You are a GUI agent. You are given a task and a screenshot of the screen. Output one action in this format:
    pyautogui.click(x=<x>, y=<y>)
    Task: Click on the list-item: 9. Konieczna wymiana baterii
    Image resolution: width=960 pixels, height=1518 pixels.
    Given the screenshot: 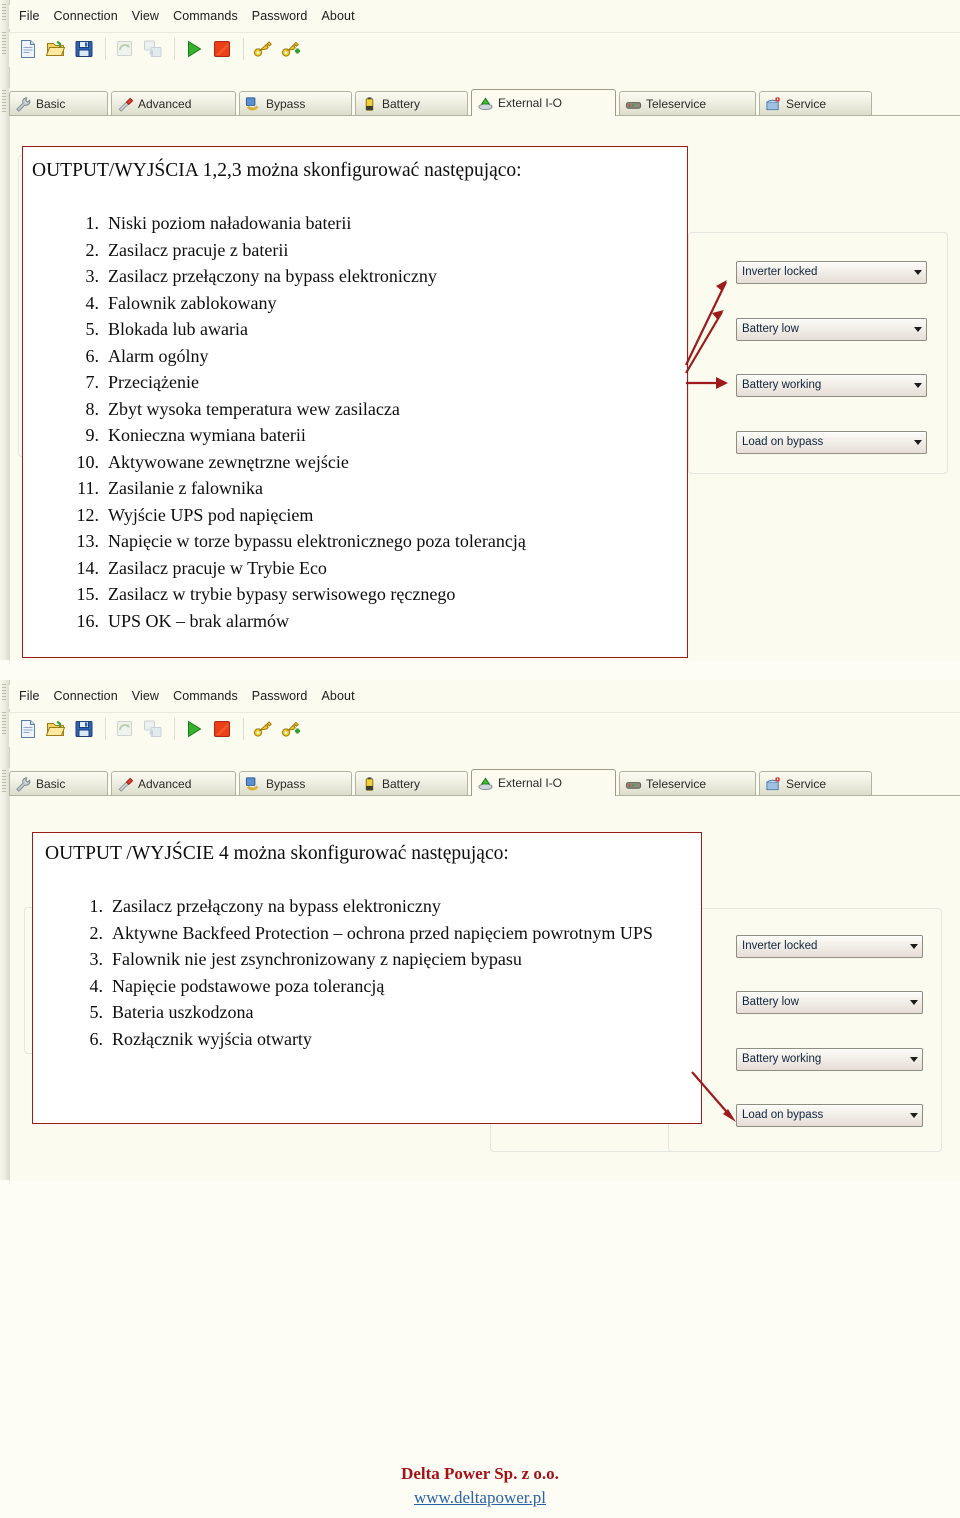 What is the action you would take?
    pyautogui.click(x=297, y=435)
    